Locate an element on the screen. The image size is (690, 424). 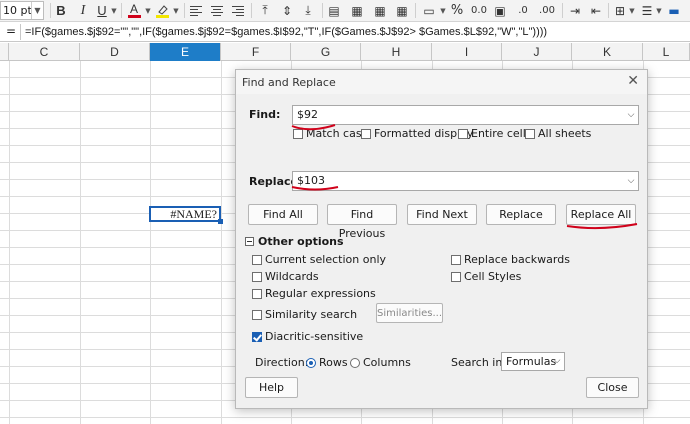
column-header-e: E is located at coordinates (185, 52).